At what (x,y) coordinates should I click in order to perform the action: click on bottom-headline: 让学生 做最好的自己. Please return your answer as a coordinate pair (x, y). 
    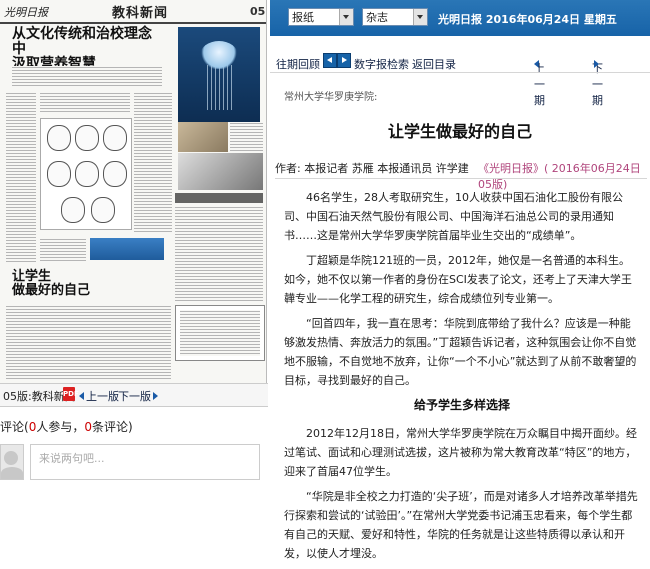
    Looking at the image, I should click on (67, 284).